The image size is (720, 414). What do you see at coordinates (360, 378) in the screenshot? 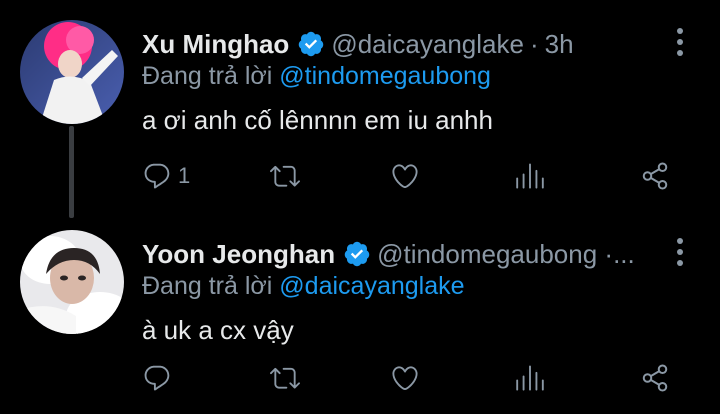
I see `action-bar` at bounding box center [360, 378].